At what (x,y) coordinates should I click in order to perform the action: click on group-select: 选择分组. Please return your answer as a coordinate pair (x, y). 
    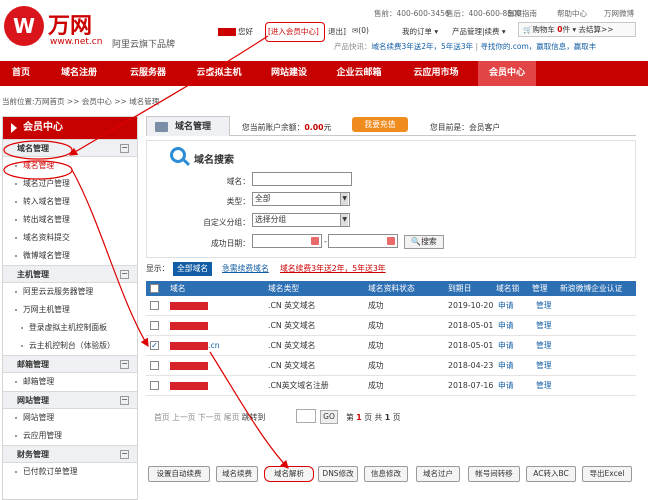
    Looking at the image, I should click on (301, 220).